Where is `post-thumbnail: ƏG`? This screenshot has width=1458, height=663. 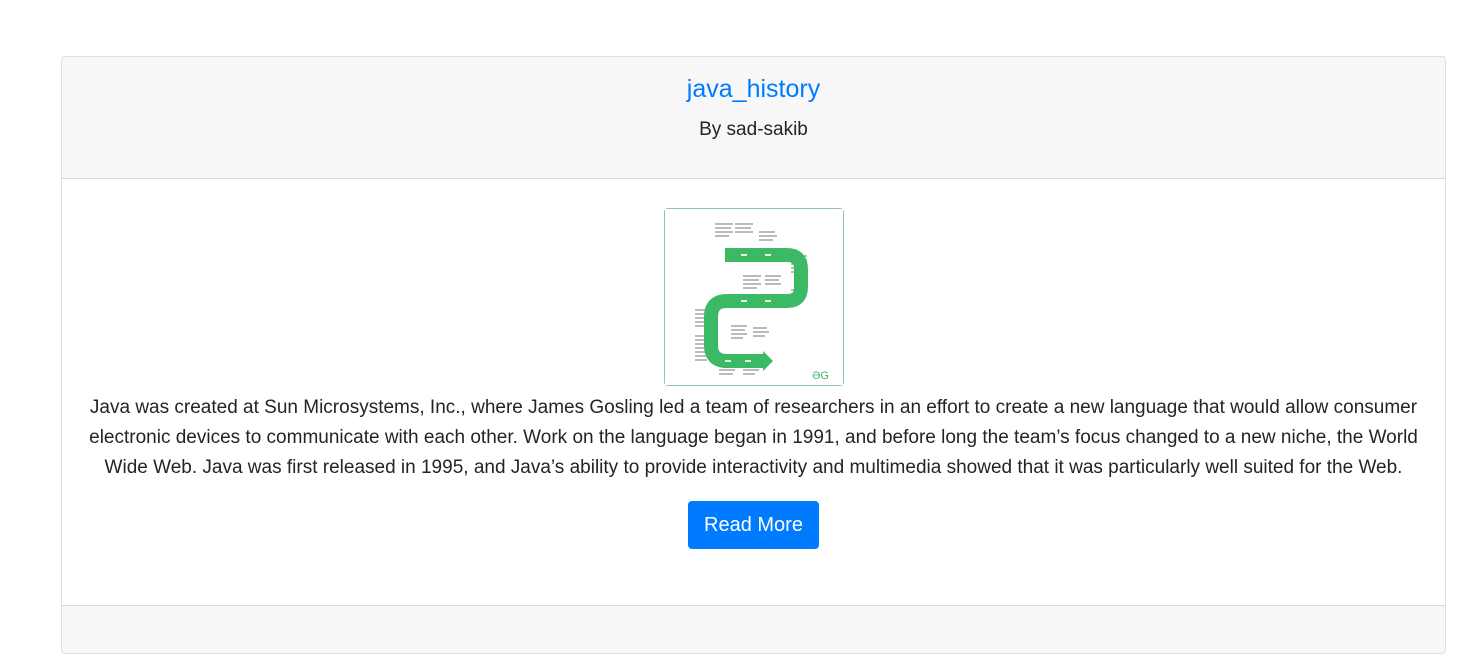 post-thumbnail: ƏG is located at coordinates (753, 297).